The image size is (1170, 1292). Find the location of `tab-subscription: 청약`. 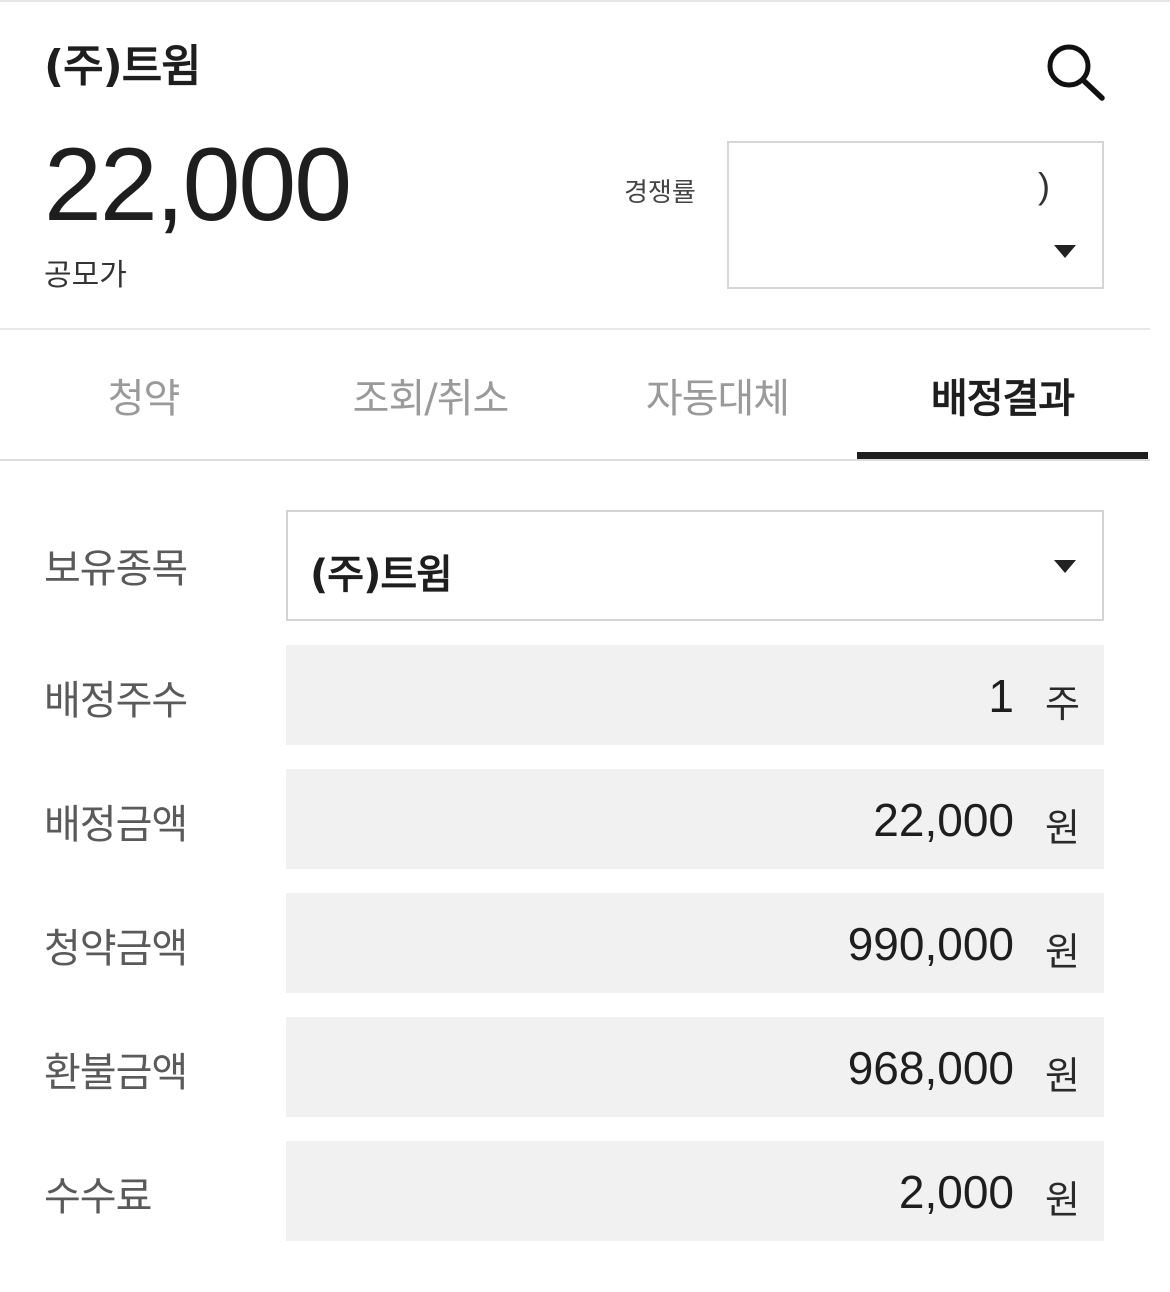

tab-subscription: 청약 is located at coordinates (143, 395).